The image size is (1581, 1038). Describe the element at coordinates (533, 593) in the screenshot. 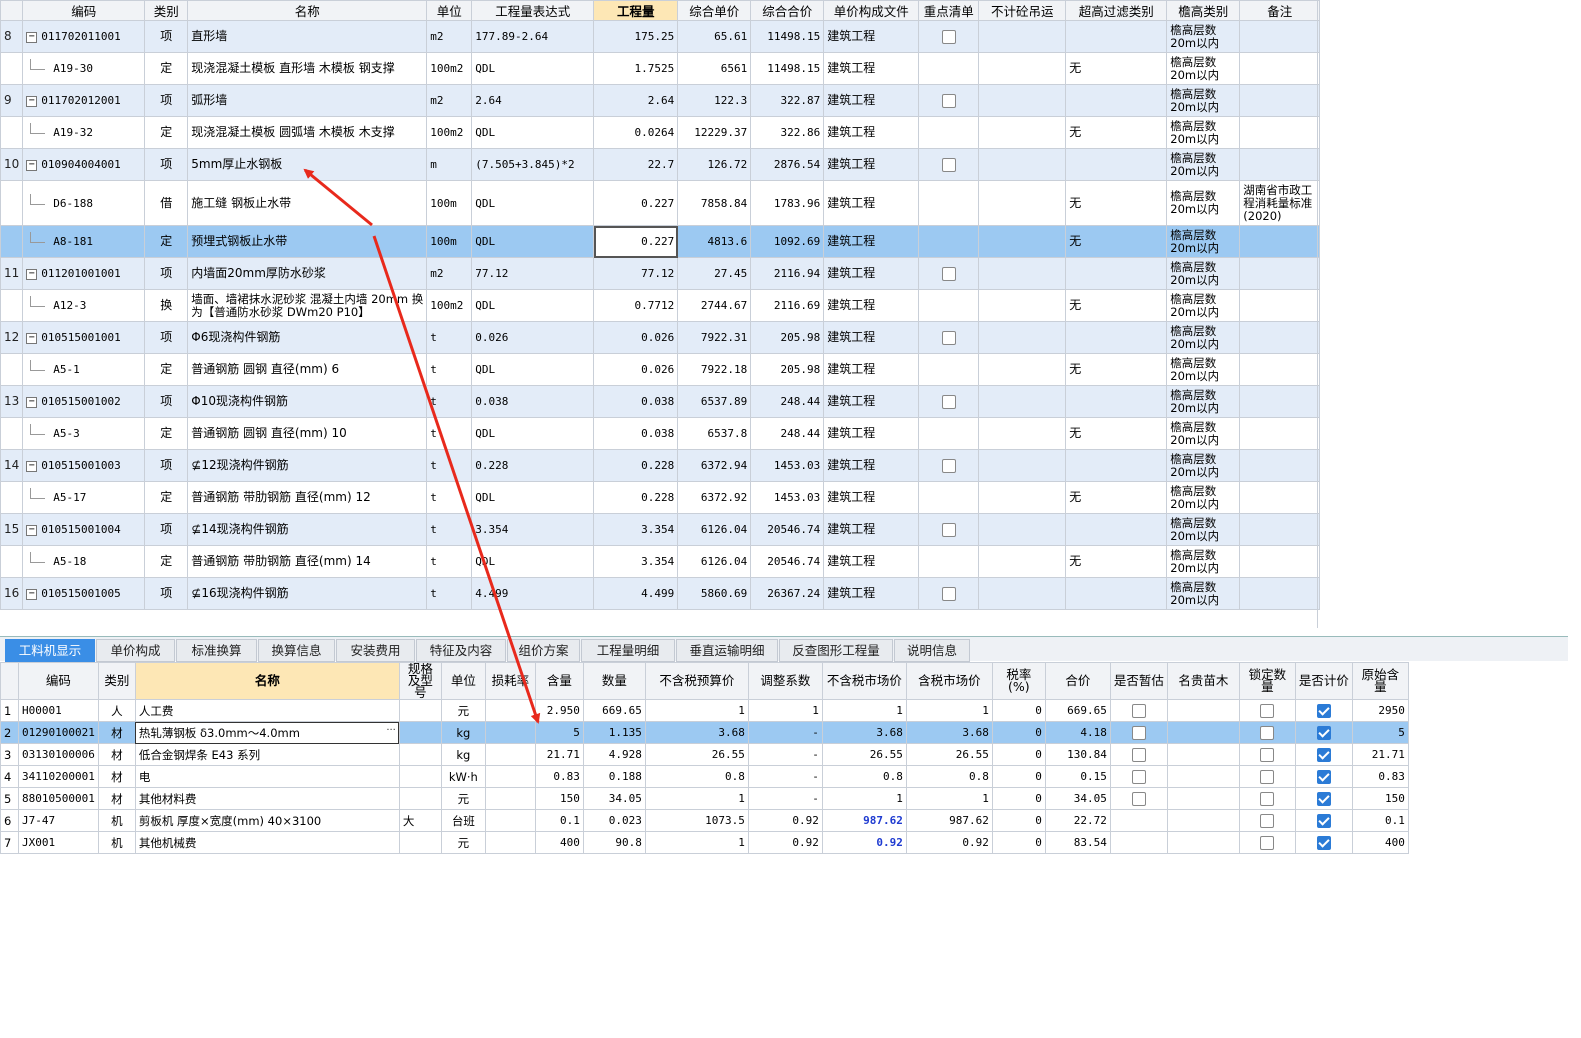

I see `quantity-expression: 4.499` at that location.